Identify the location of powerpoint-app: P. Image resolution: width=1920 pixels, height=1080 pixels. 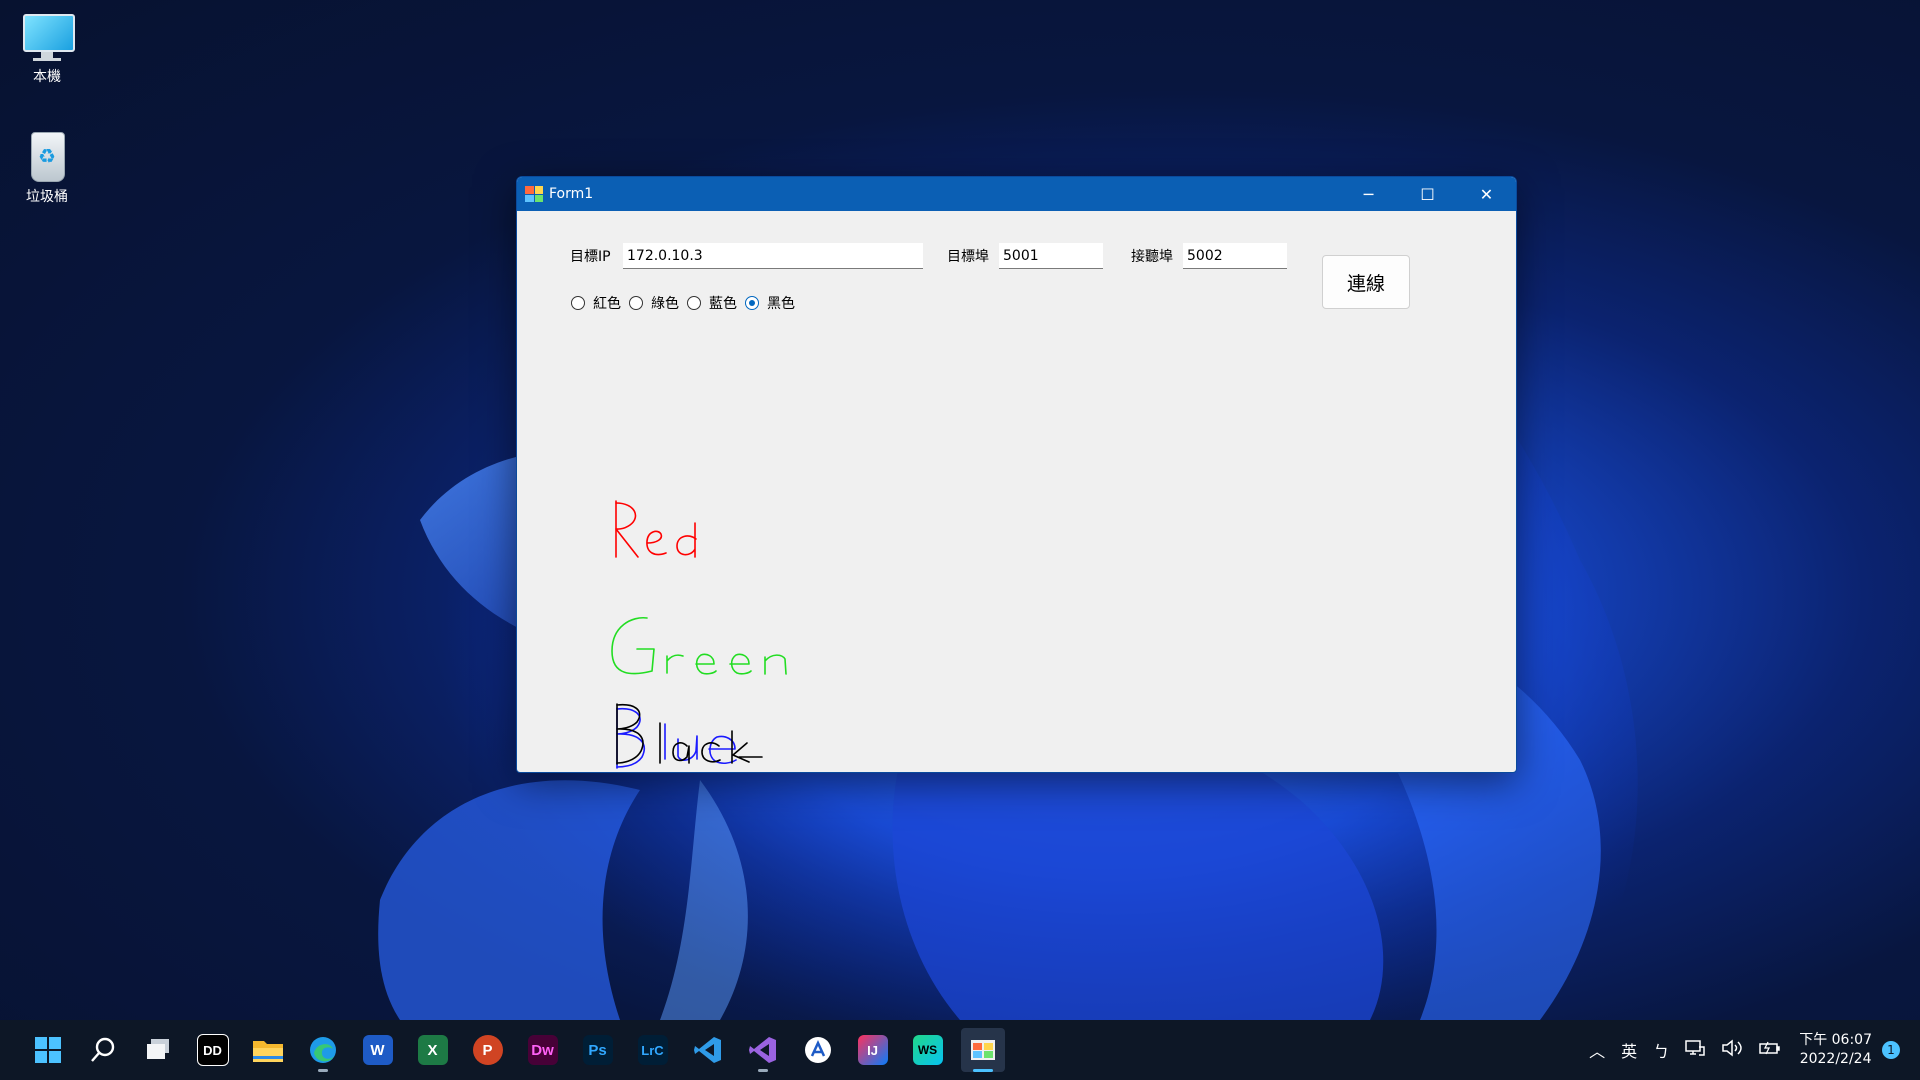
(488, 1050).